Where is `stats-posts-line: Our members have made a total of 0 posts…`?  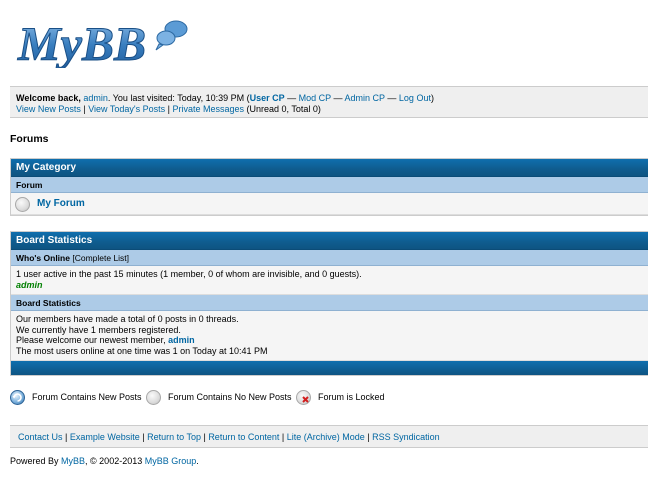 stats-posts-line: Our members have made a total of 0 posts… is located at coordinates (127, 319).